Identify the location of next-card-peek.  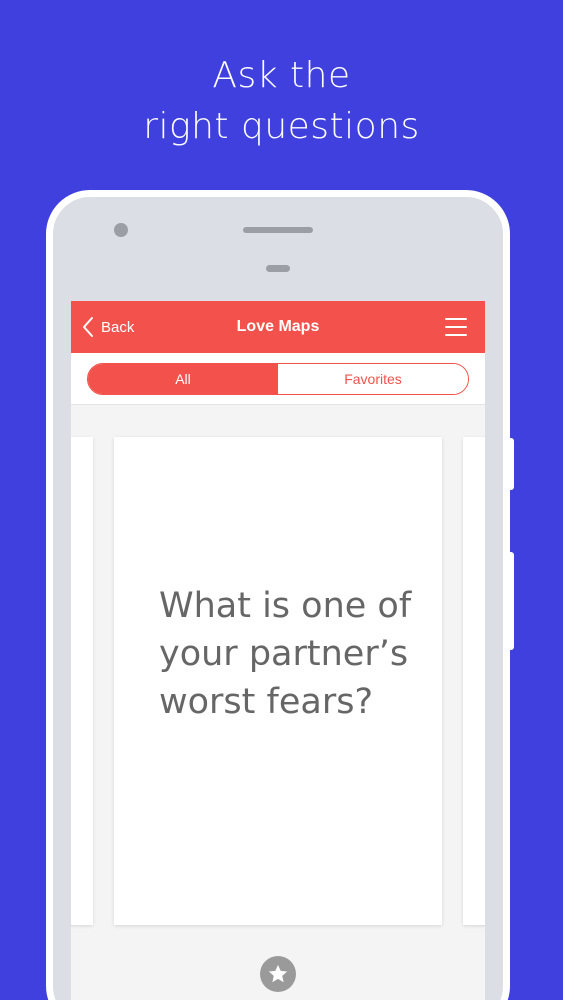
(474, 681).